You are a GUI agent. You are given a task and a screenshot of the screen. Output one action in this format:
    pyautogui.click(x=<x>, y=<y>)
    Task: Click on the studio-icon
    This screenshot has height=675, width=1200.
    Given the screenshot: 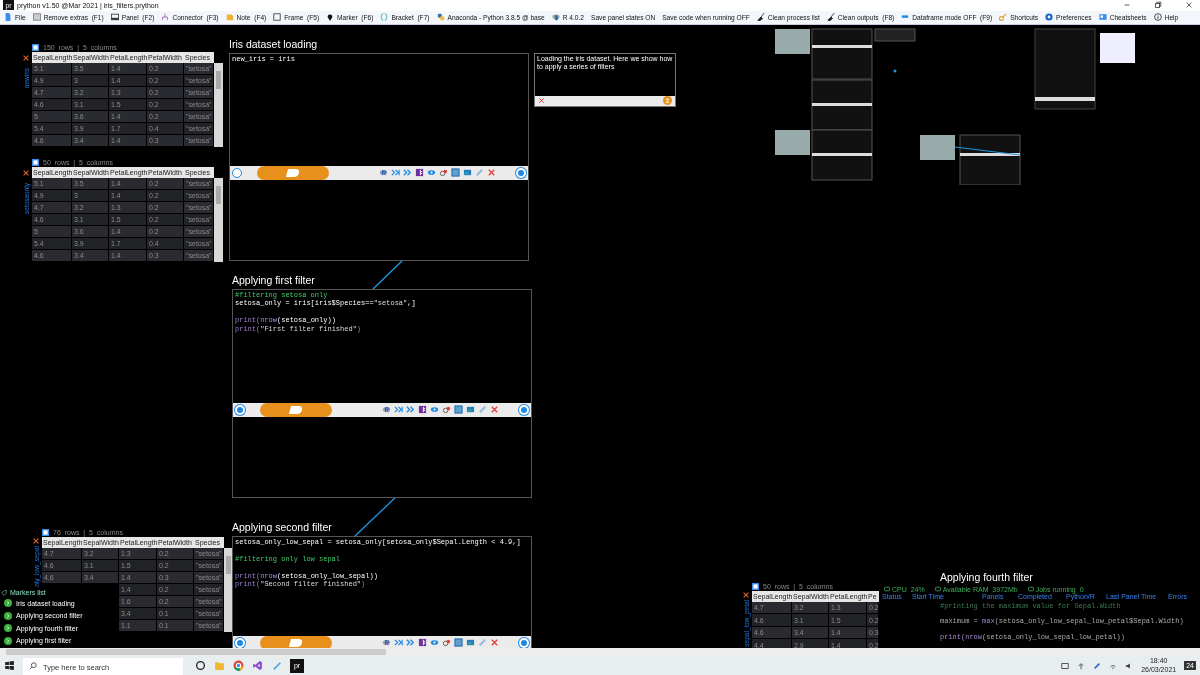 What is the action you would take?
    pyautogui.click(x=257, y=665)
    